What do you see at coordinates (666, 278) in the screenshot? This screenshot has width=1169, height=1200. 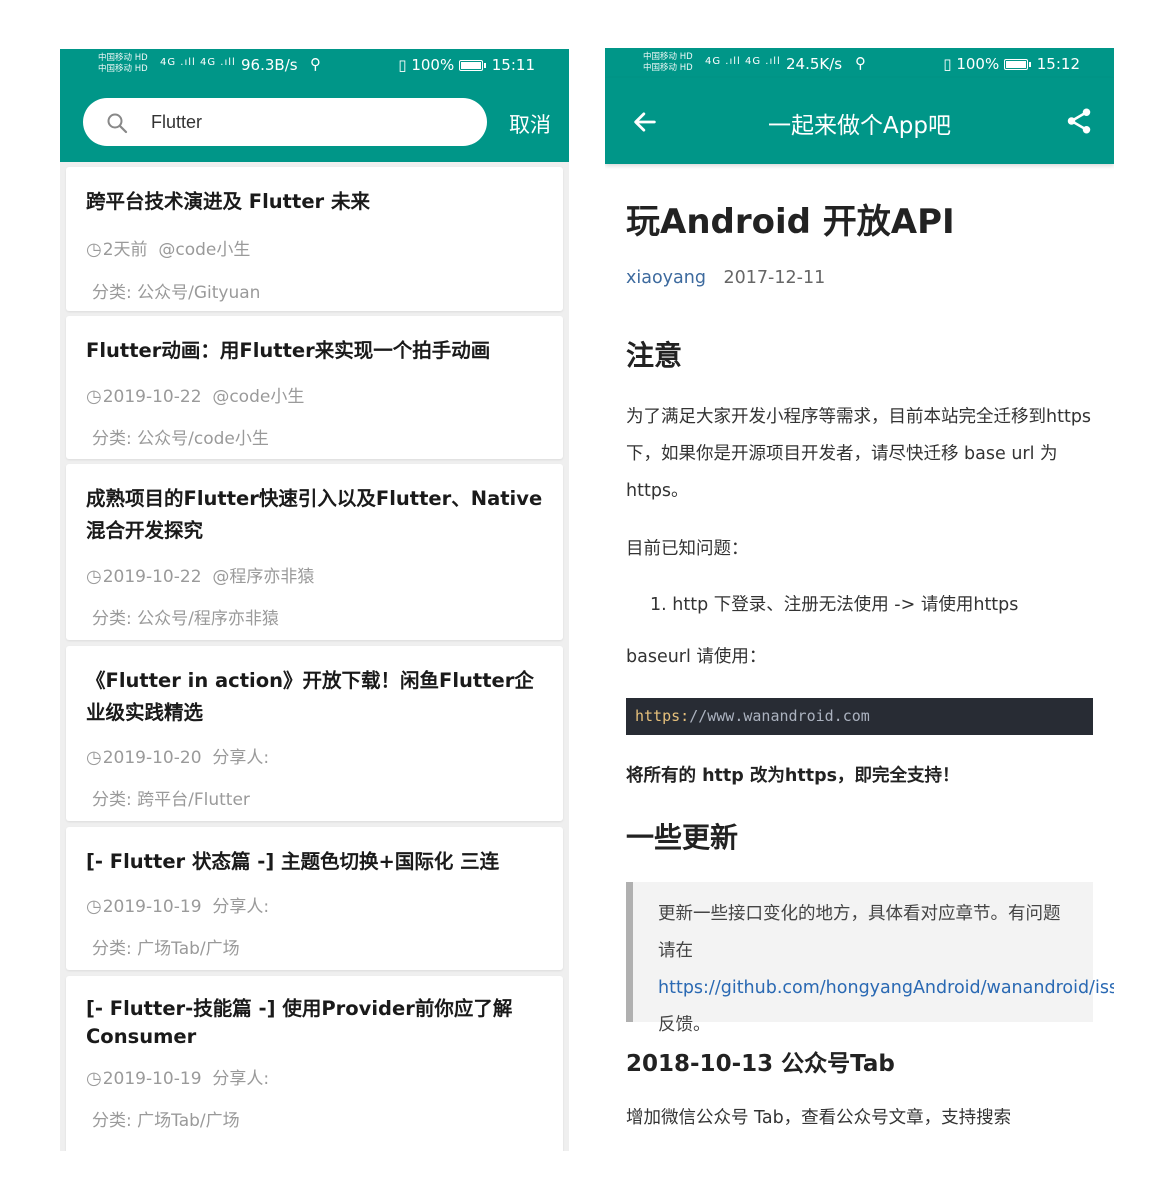 I see `author-link: xiaoyang` at bounding box center [666, 278].